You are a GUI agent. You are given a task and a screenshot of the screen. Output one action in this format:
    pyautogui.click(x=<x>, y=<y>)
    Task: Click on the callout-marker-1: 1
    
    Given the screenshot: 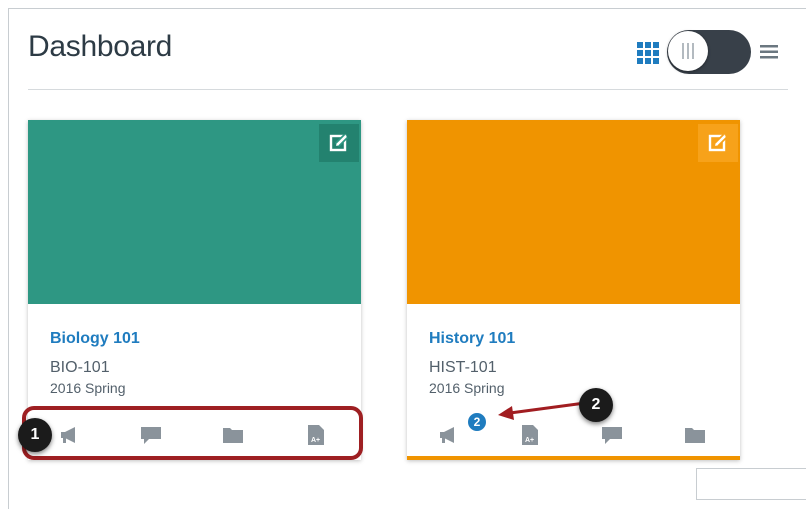 What is the action you would take?
    pyautogui.click(x=35, y=435)
    